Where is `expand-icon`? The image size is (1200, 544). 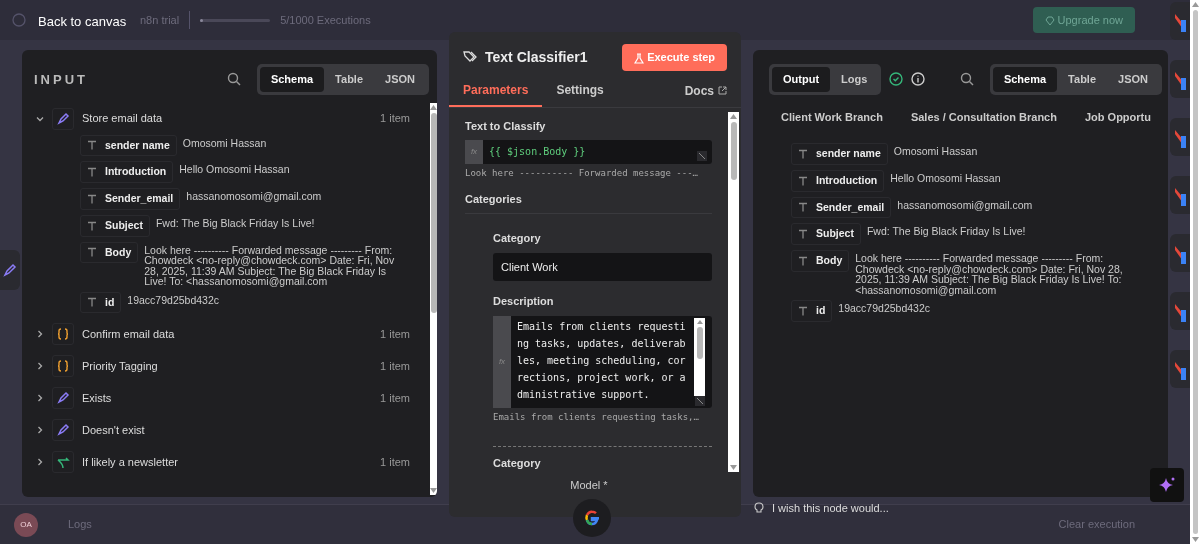
expand-icon is located at coordinates (699, 400).